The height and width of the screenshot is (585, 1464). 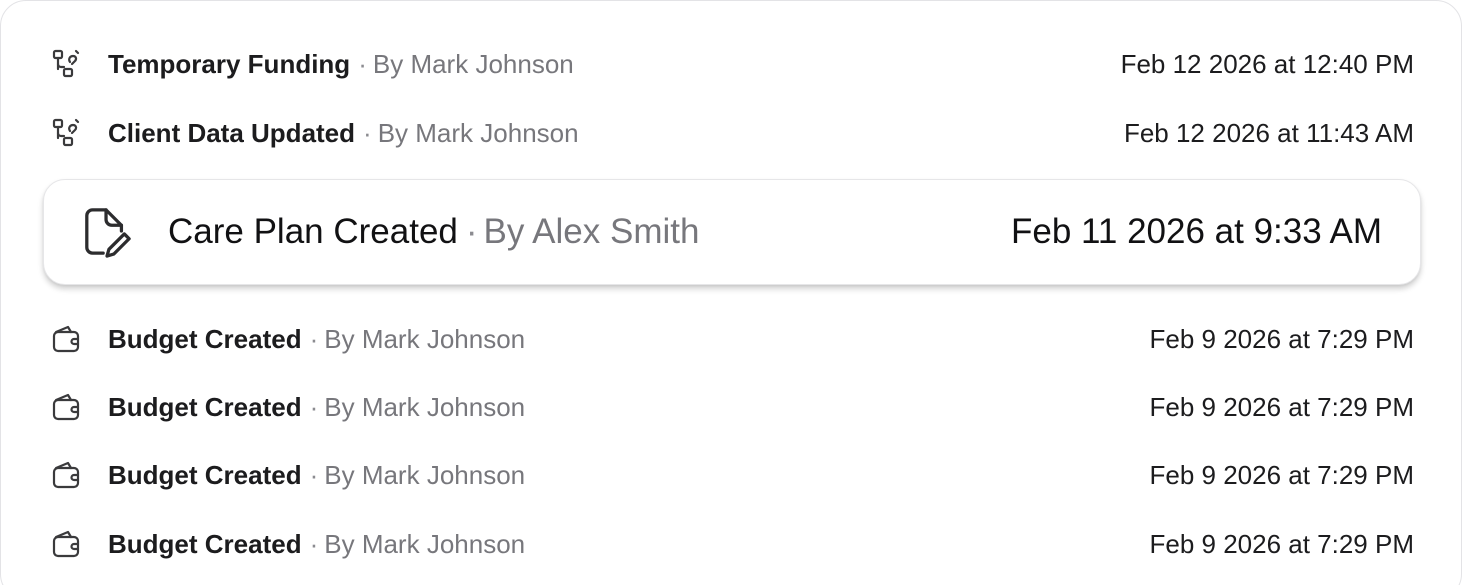 I want to click on document-edit-icon, so click(x=107, y=232).